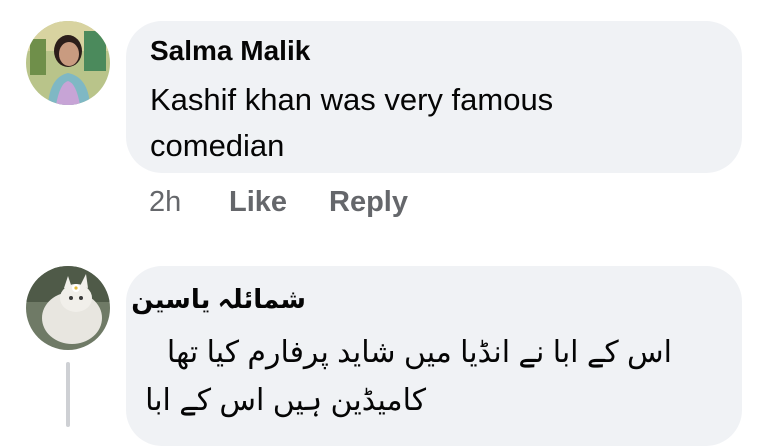 The image size is (768, 446). Describe the element at coordinates (258, 202) in the screenshot. I see `like-button: Like` at that location.